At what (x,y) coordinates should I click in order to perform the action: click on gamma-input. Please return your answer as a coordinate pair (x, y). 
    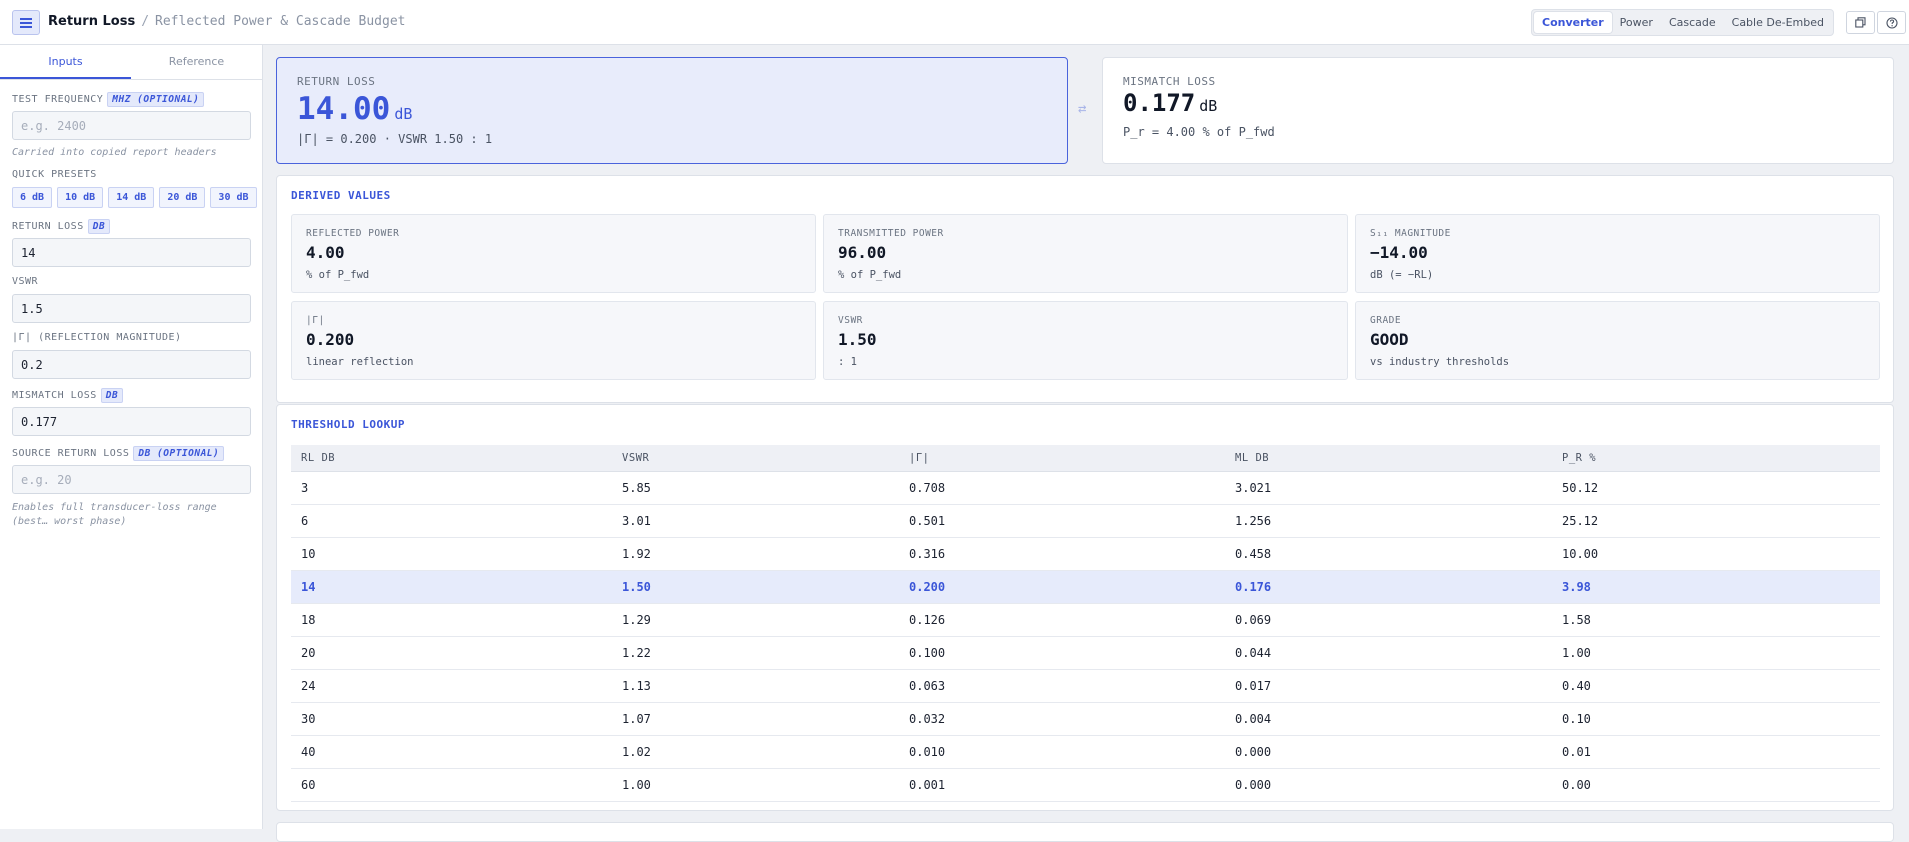
    Looking at the image, I should click on (131, 364).